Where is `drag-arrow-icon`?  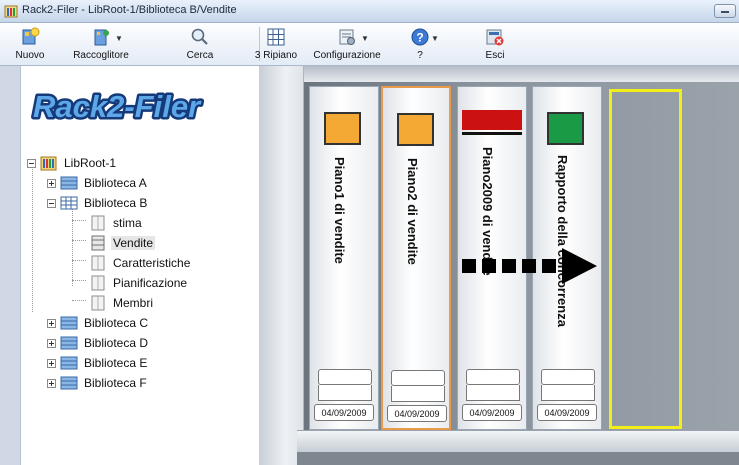
drag-arrow-icon is located at coordinates (529, 266).